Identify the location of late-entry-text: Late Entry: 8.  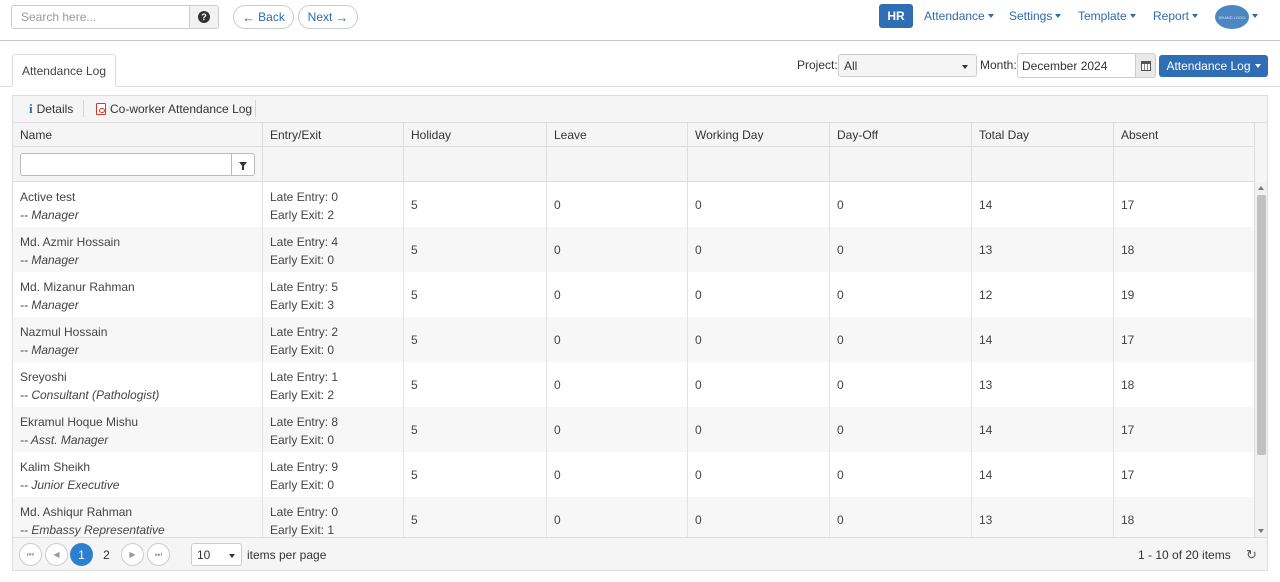
(304, 422).